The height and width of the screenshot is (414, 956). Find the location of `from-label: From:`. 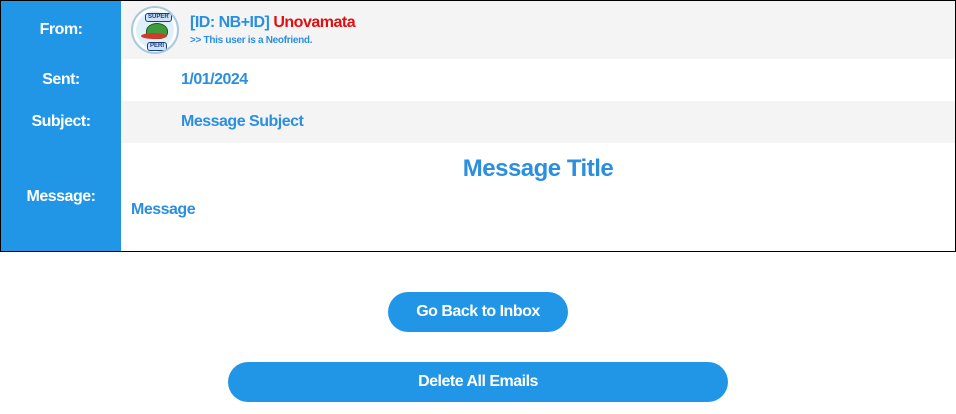

from-label: From: is located at coordinates (61, 30).